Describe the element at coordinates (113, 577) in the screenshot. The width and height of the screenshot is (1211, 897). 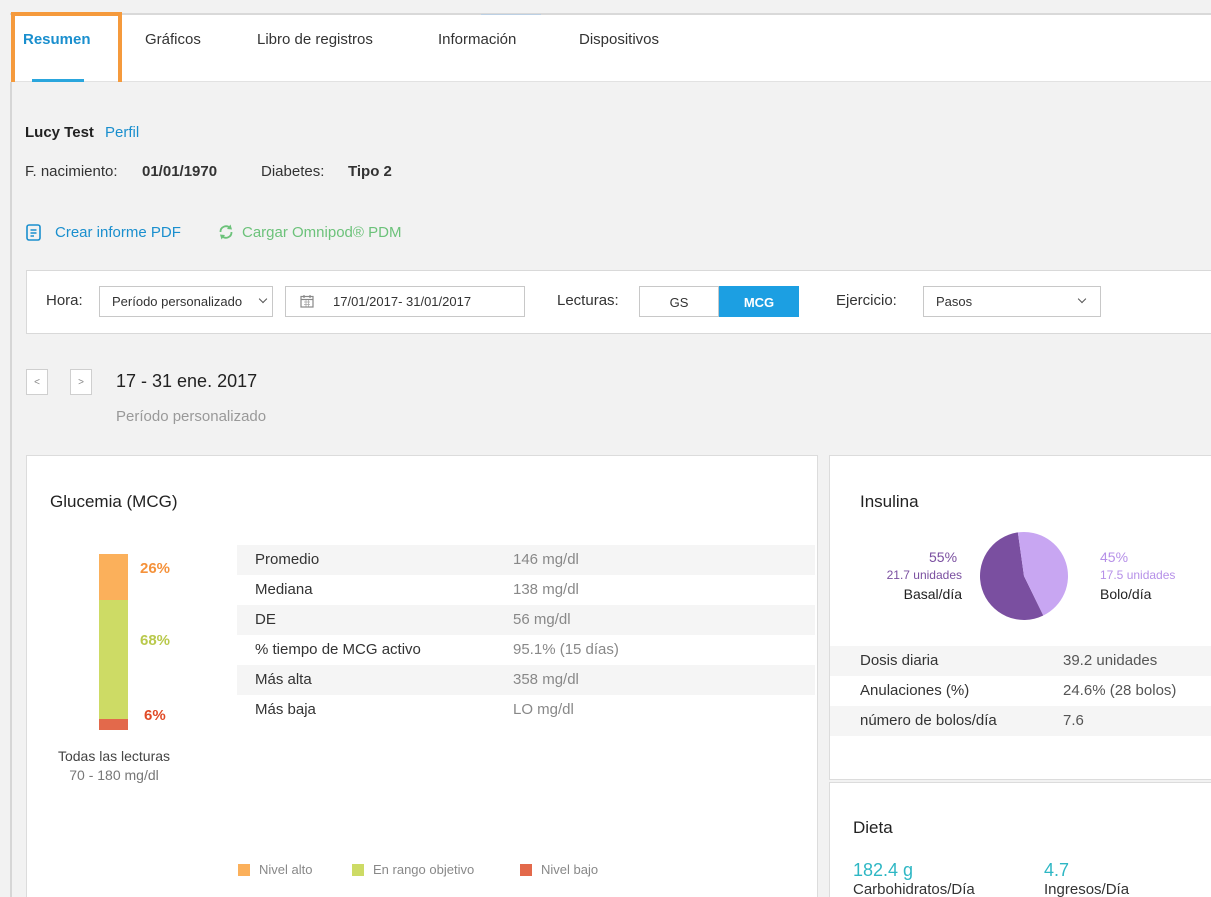
I see `high-level-segment` at that location.